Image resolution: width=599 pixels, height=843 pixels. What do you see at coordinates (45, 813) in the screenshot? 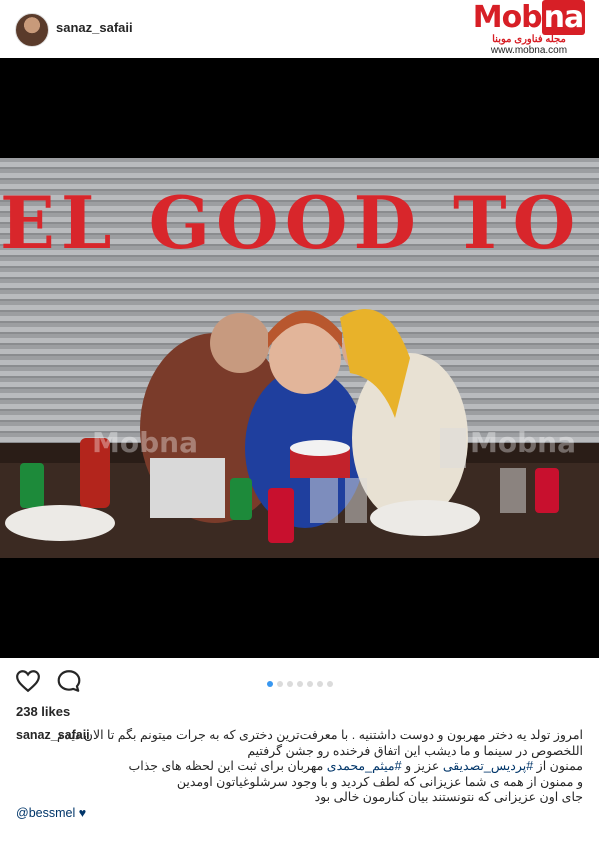
I see `mention-link: @bessmel` at bounding box center [45, 813].